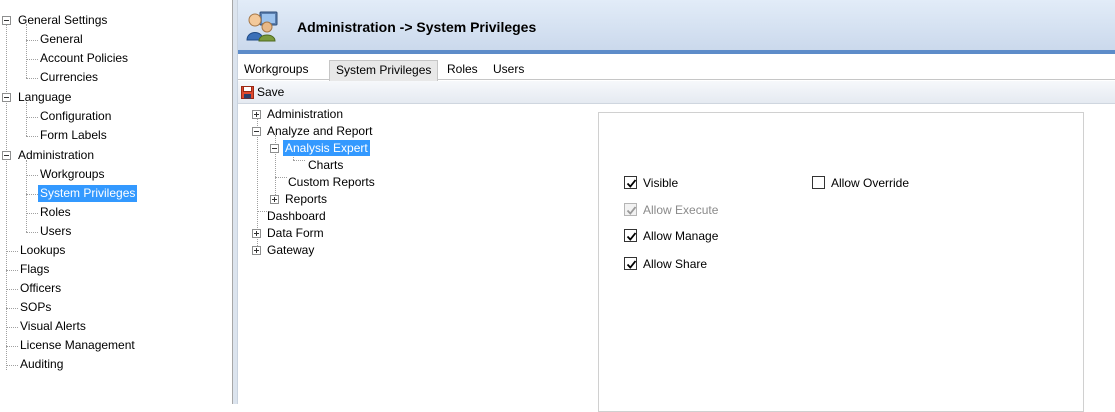 This screenshot has height=412, width=1115. Describe the element at coordinates (684, 183) in the screenshot. I see `visible-checkbox-row: Visible` at that location.